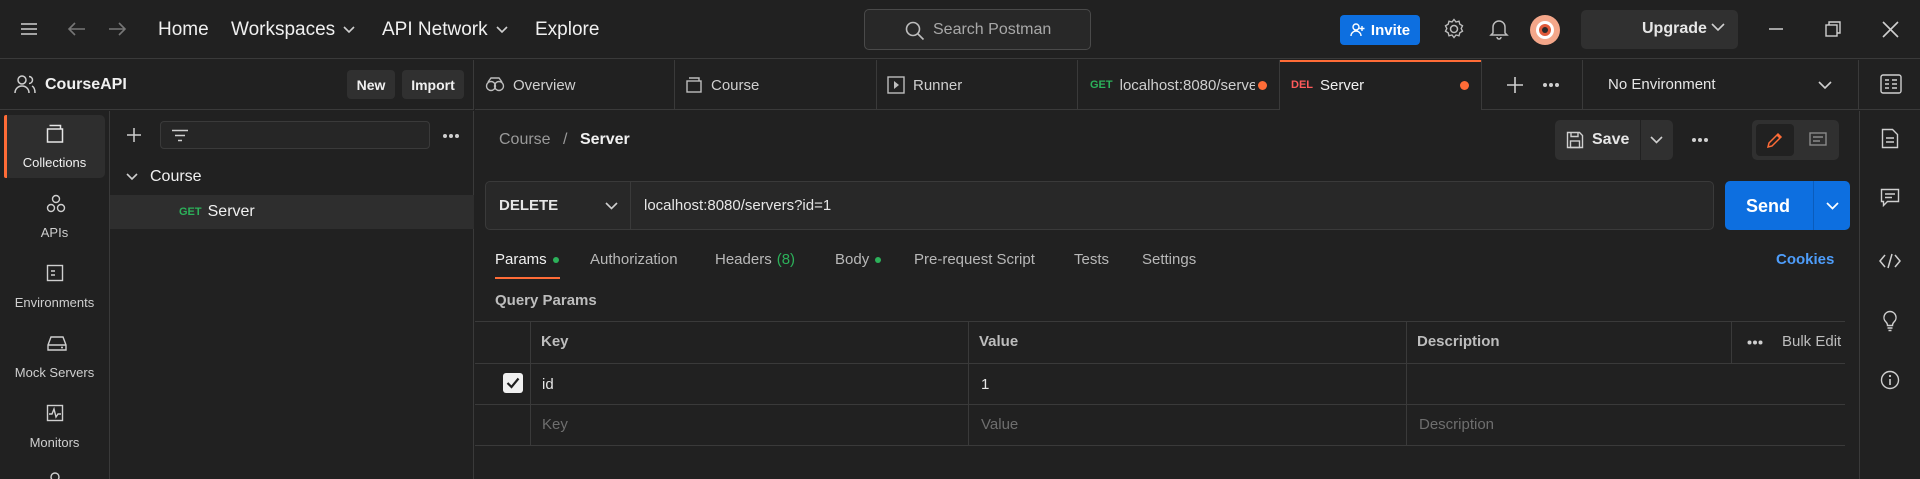 The height and width of the screenshot is (479, 1920). I want to click on avatar, so click(1545, 30).